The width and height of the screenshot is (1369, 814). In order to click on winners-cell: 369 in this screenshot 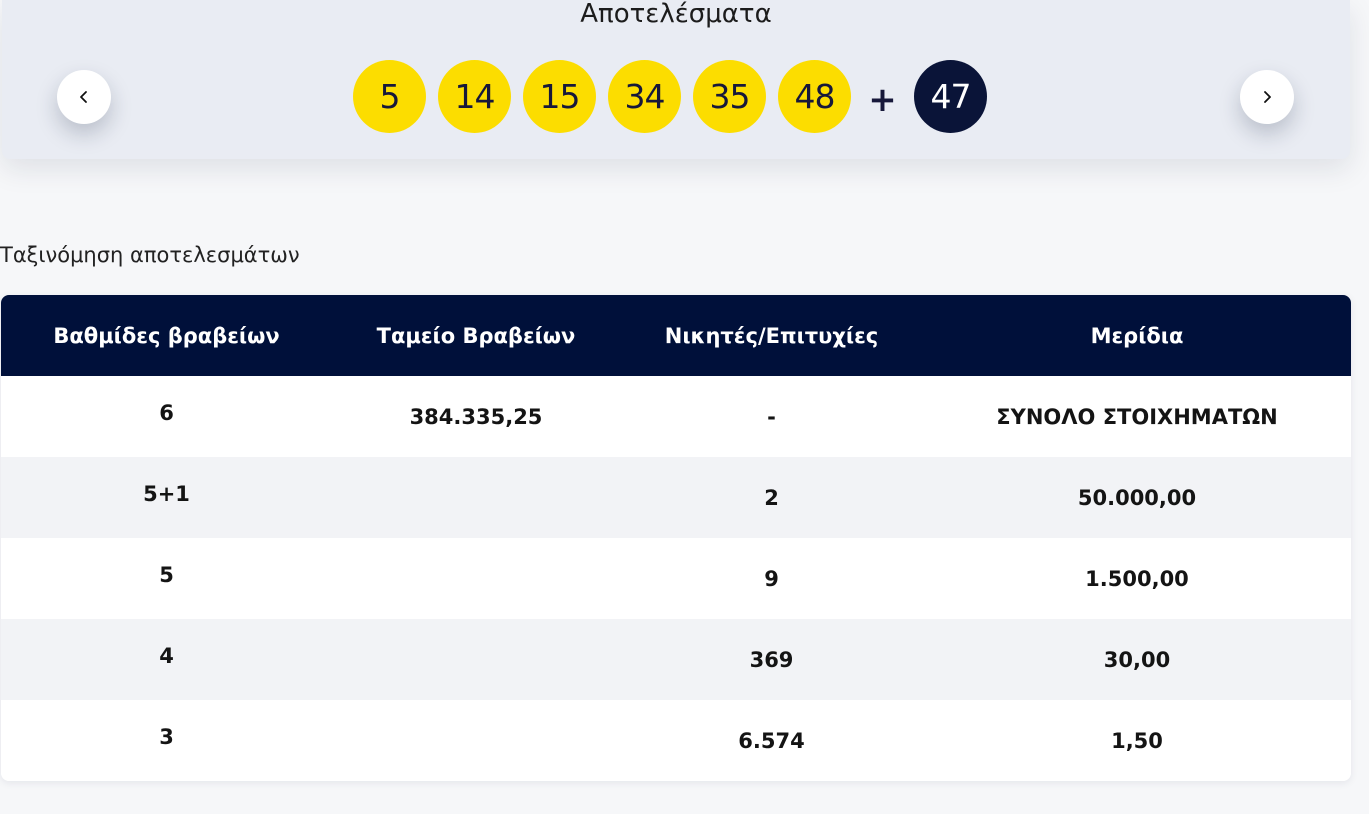, I will do `click(771, 659)`.